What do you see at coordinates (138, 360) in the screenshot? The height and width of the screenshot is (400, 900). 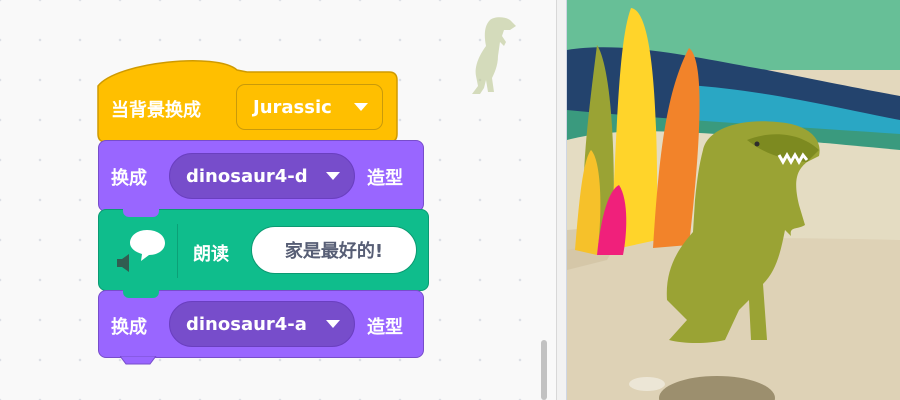 I see `block-bottom-tab` at bounding box center [138, 360].